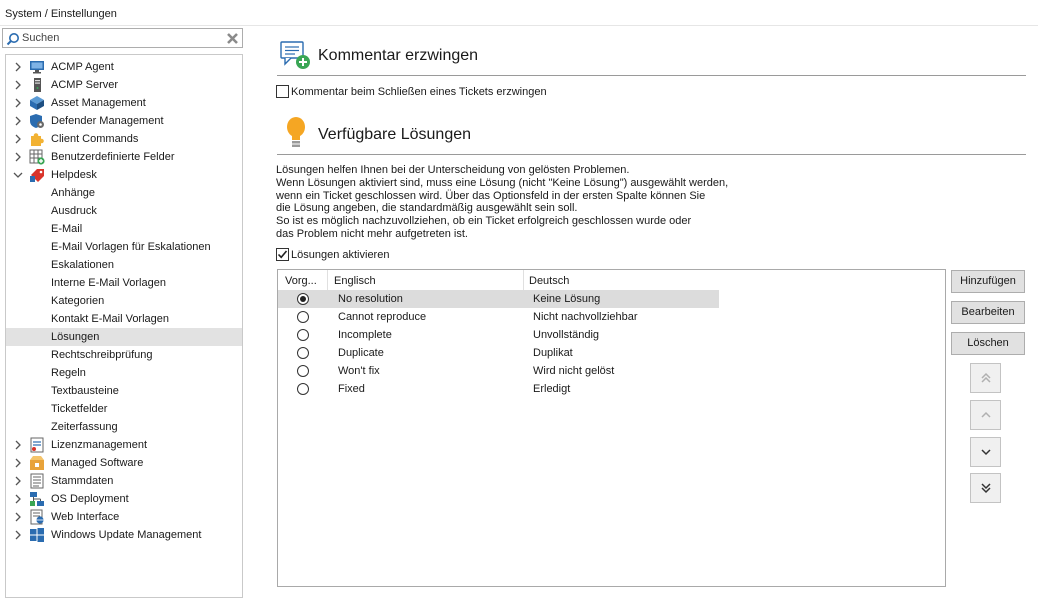  Describe the element at coordinates (124, 67) in the screenshot. I see `tree-node-acmp-agent: ACMP Agent` at that location.